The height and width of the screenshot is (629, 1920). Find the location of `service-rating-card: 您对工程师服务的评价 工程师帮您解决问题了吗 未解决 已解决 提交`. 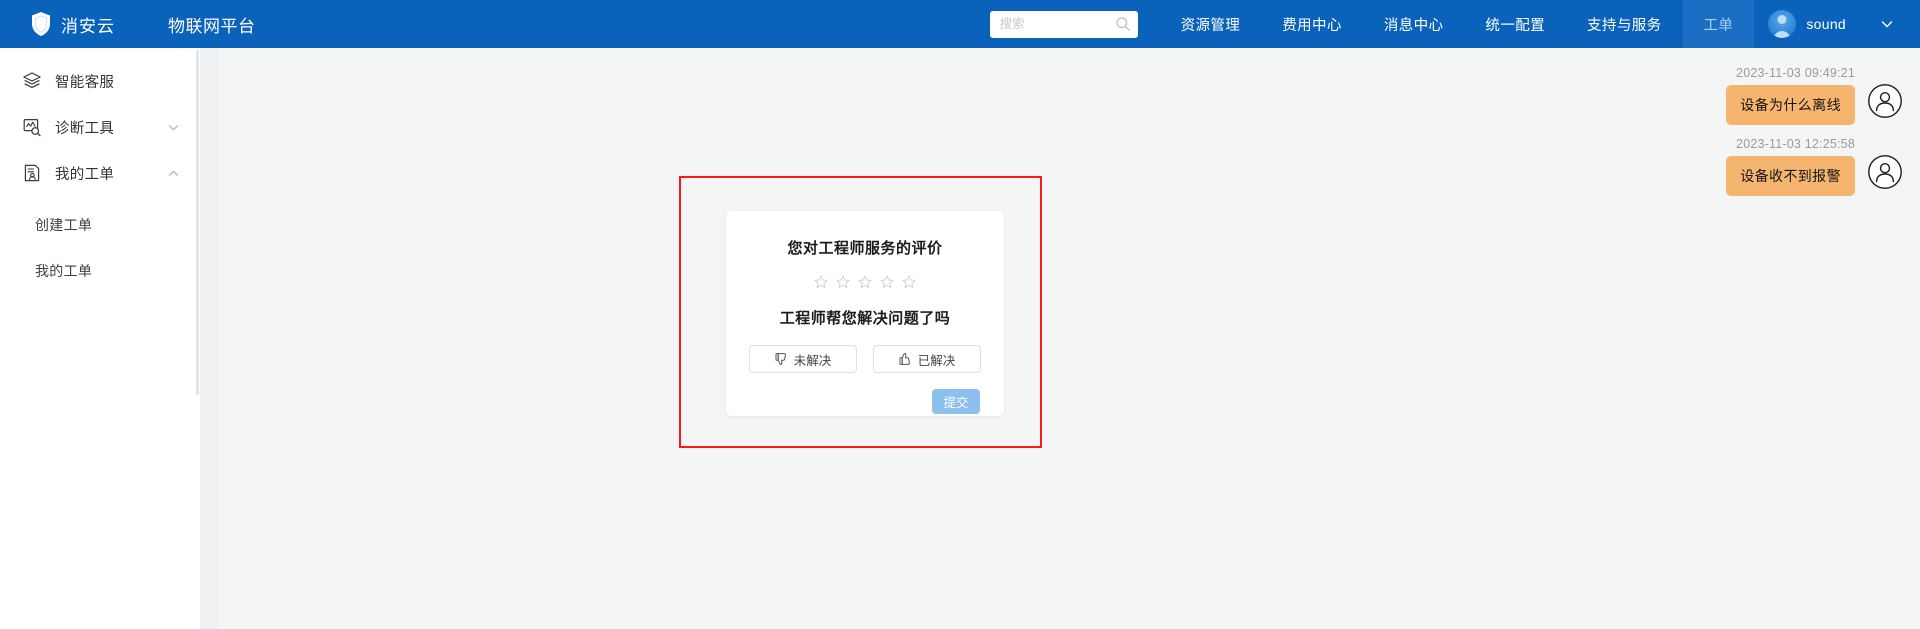

service-rating-card: 您对工程师服务的评价 工程师帮您解决问题了吗 未解决 已解决 提交 is located at coordinates (865, 313).